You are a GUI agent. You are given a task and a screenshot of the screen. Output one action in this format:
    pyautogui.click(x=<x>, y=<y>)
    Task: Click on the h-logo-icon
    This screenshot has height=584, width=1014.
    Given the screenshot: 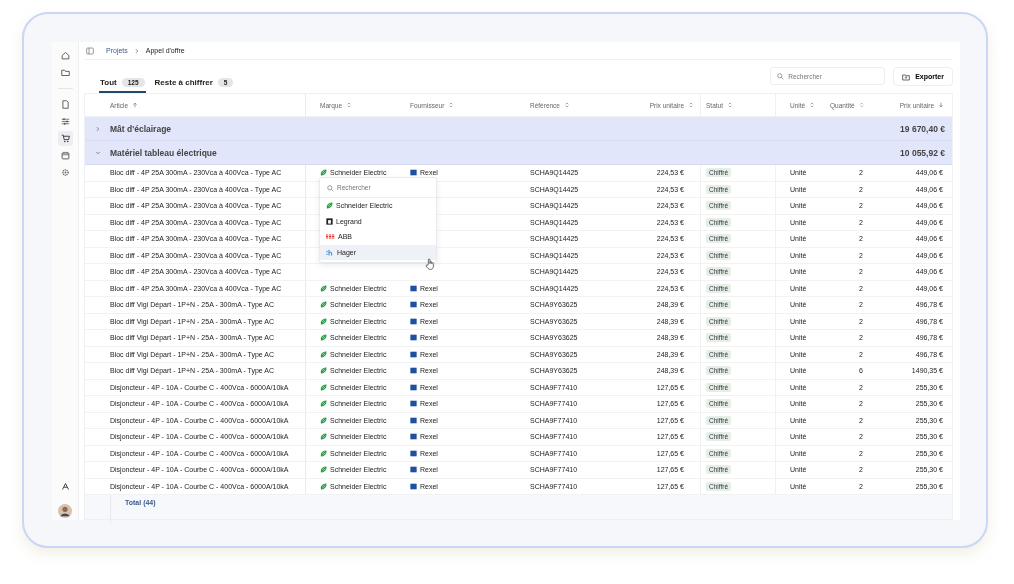 What is the action you would take?
    pyautogui.click(x=330, y=252)
    